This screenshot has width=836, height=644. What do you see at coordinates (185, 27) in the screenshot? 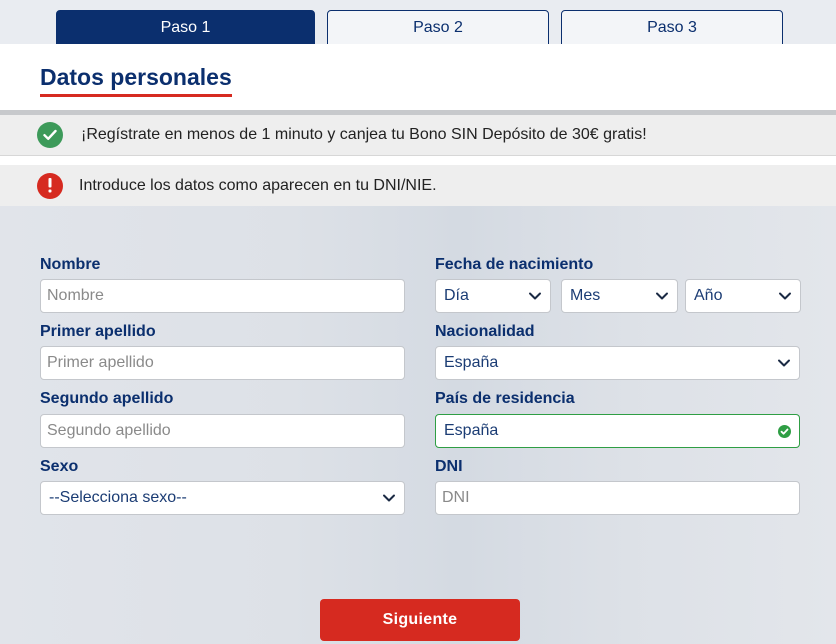
I see `tab-paso-1: Paso 1` at bounding box center [185, 27].